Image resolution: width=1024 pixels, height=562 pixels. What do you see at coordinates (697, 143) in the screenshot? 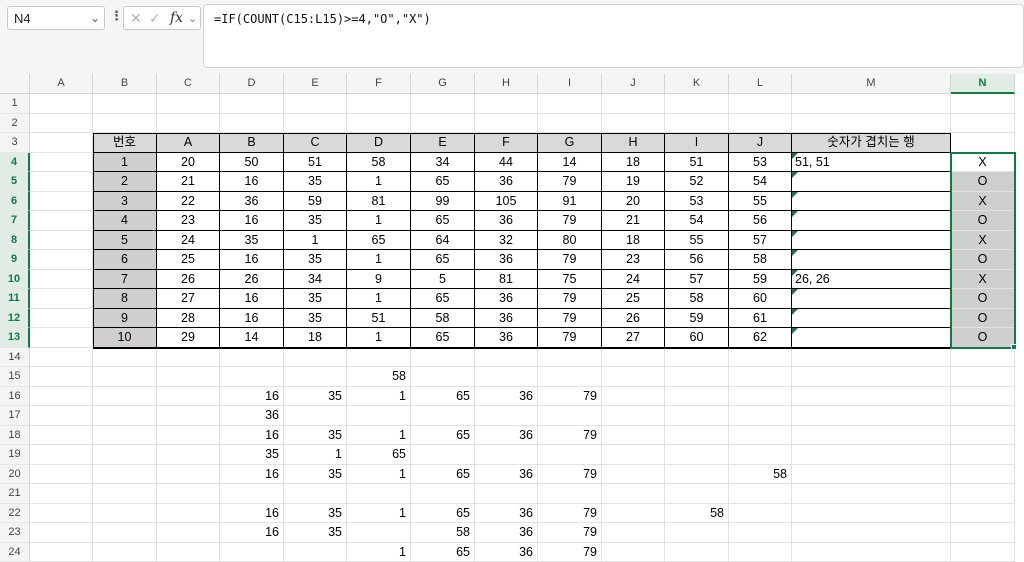
I see `table-header: I` at bounding box center [697, 143].